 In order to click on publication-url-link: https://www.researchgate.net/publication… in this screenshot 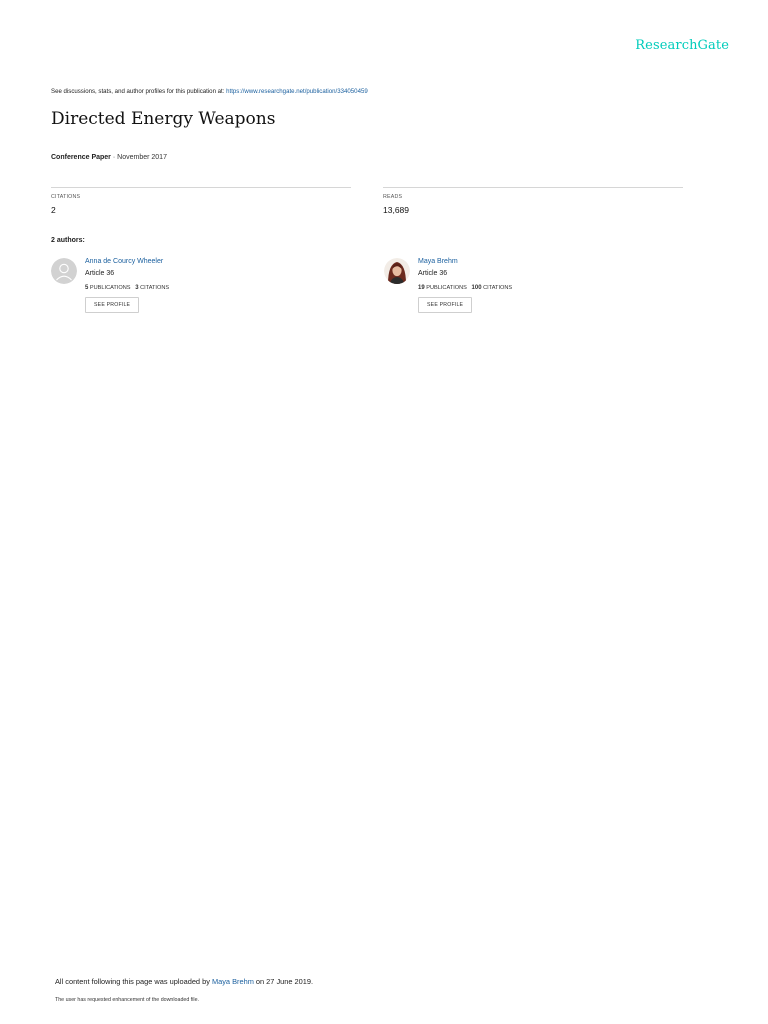, I will do `click(297, 91)`.